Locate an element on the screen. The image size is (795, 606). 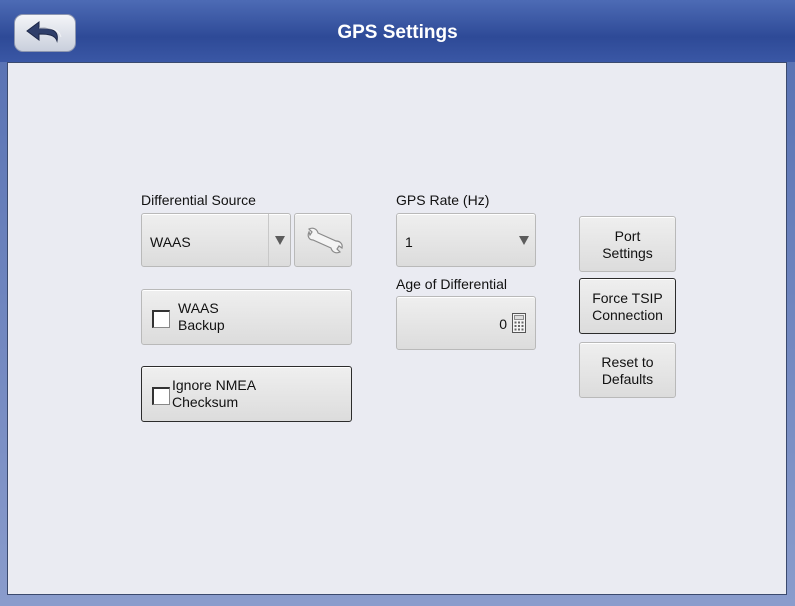
wrench-icon is located at coordinates (325, 240).